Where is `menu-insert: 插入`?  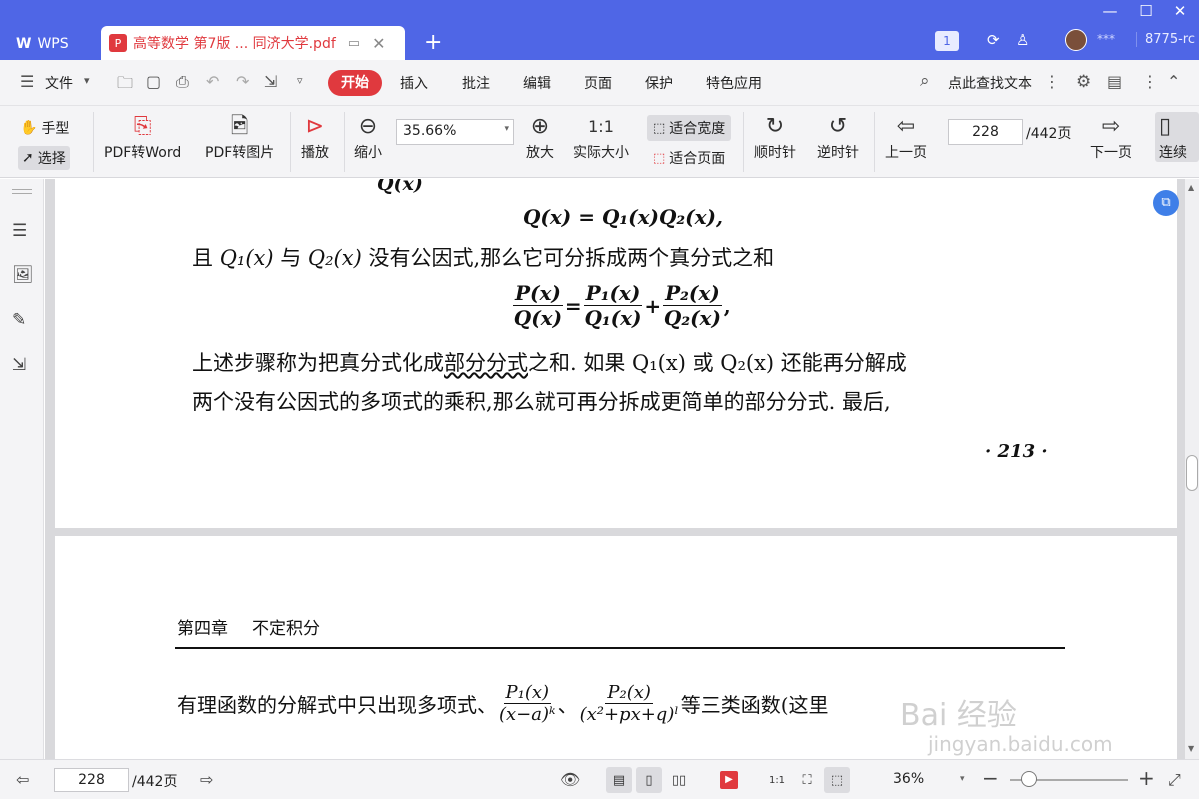 menu-insert: 插入 is located at coordinates (414, 83).